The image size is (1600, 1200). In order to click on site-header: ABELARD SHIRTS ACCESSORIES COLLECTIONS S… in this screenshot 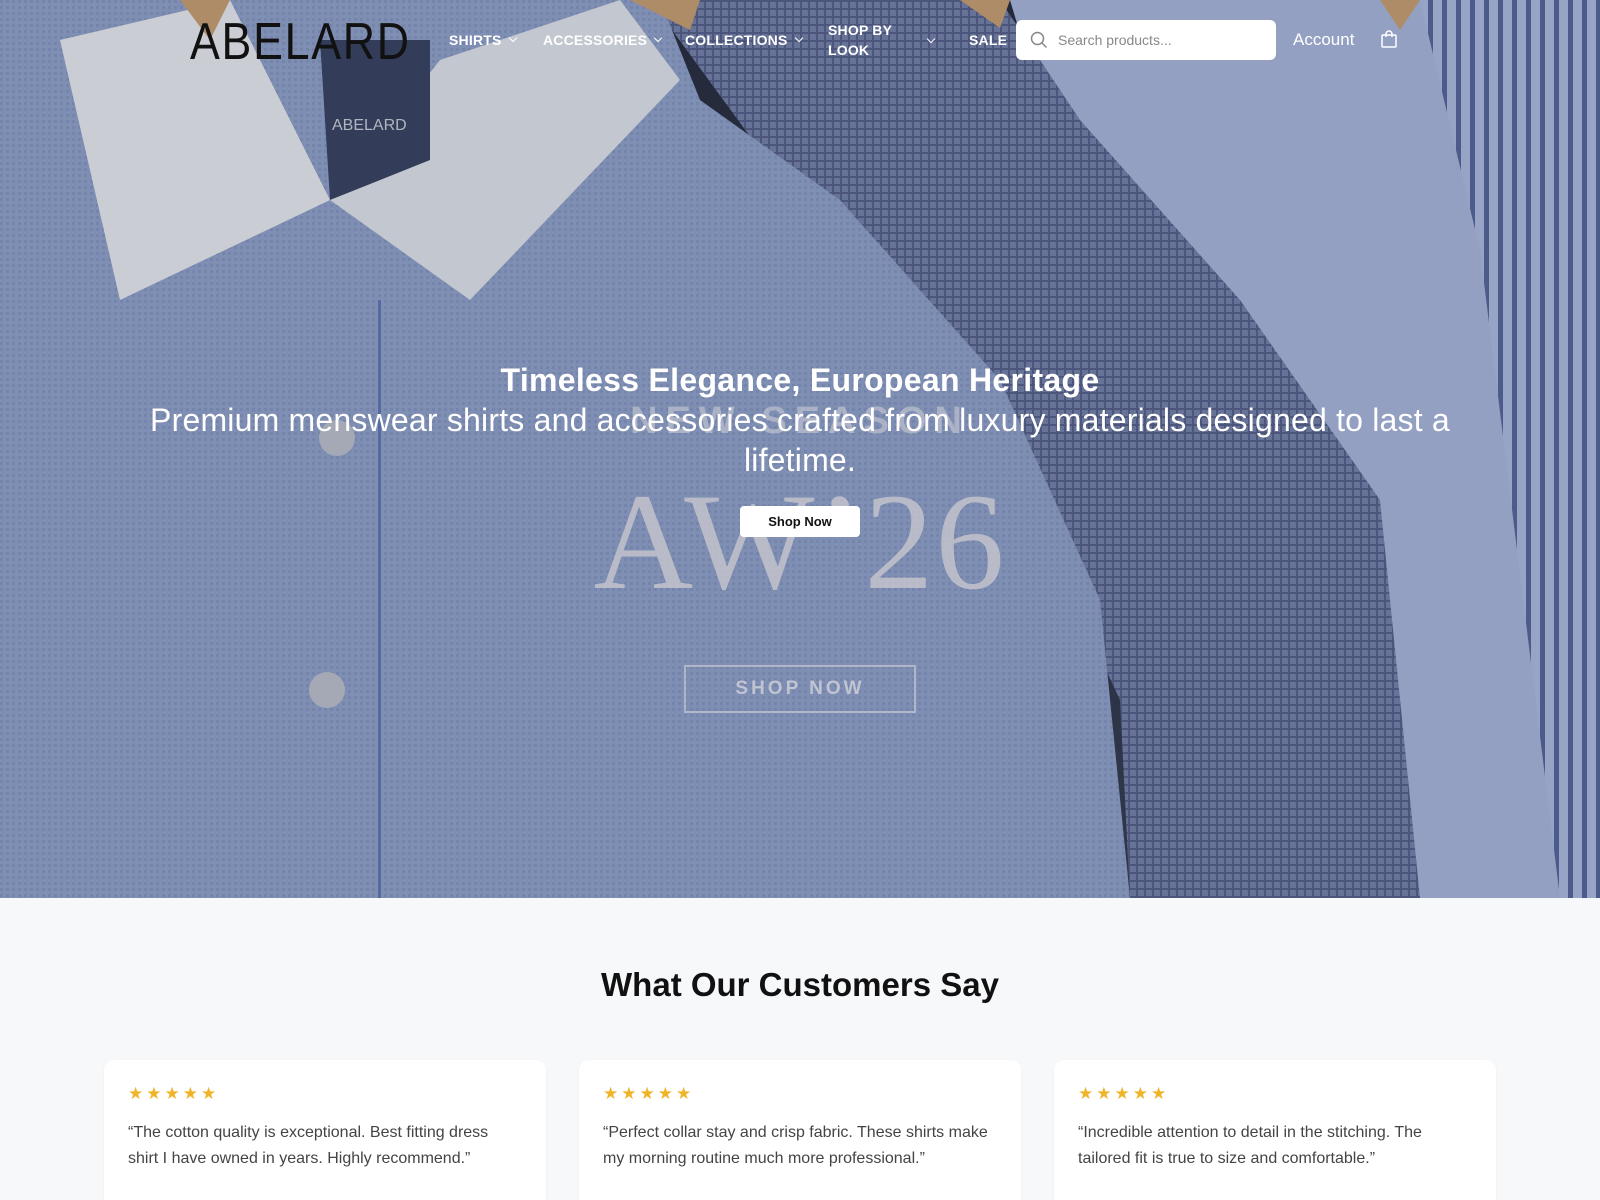, I will do `click(800, 40)`.